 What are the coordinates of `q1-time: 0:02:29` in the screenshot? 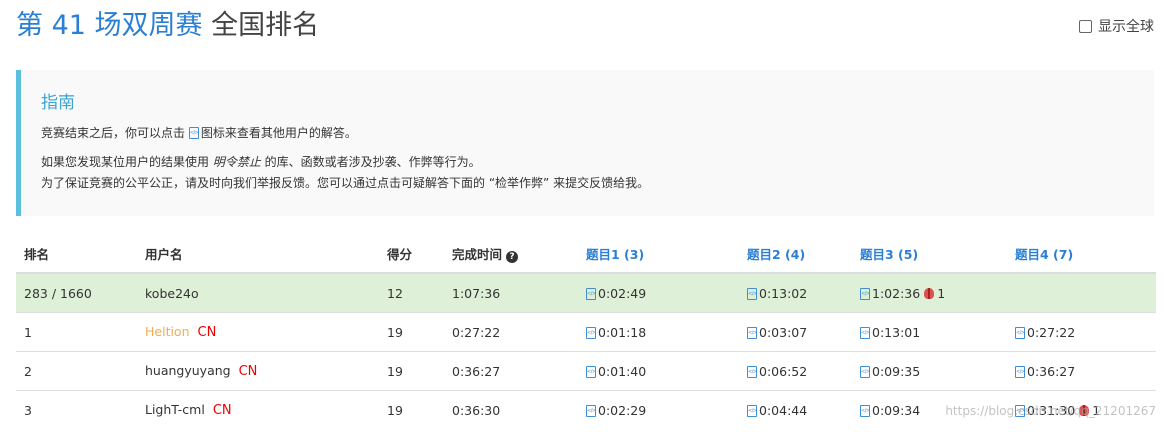 It's located at (622, 410).